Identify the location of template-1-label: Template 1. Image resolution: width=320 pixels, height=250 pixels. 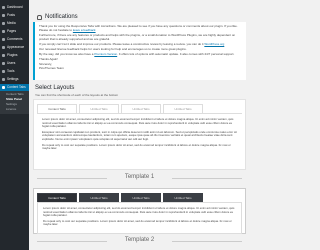
(139, 177).